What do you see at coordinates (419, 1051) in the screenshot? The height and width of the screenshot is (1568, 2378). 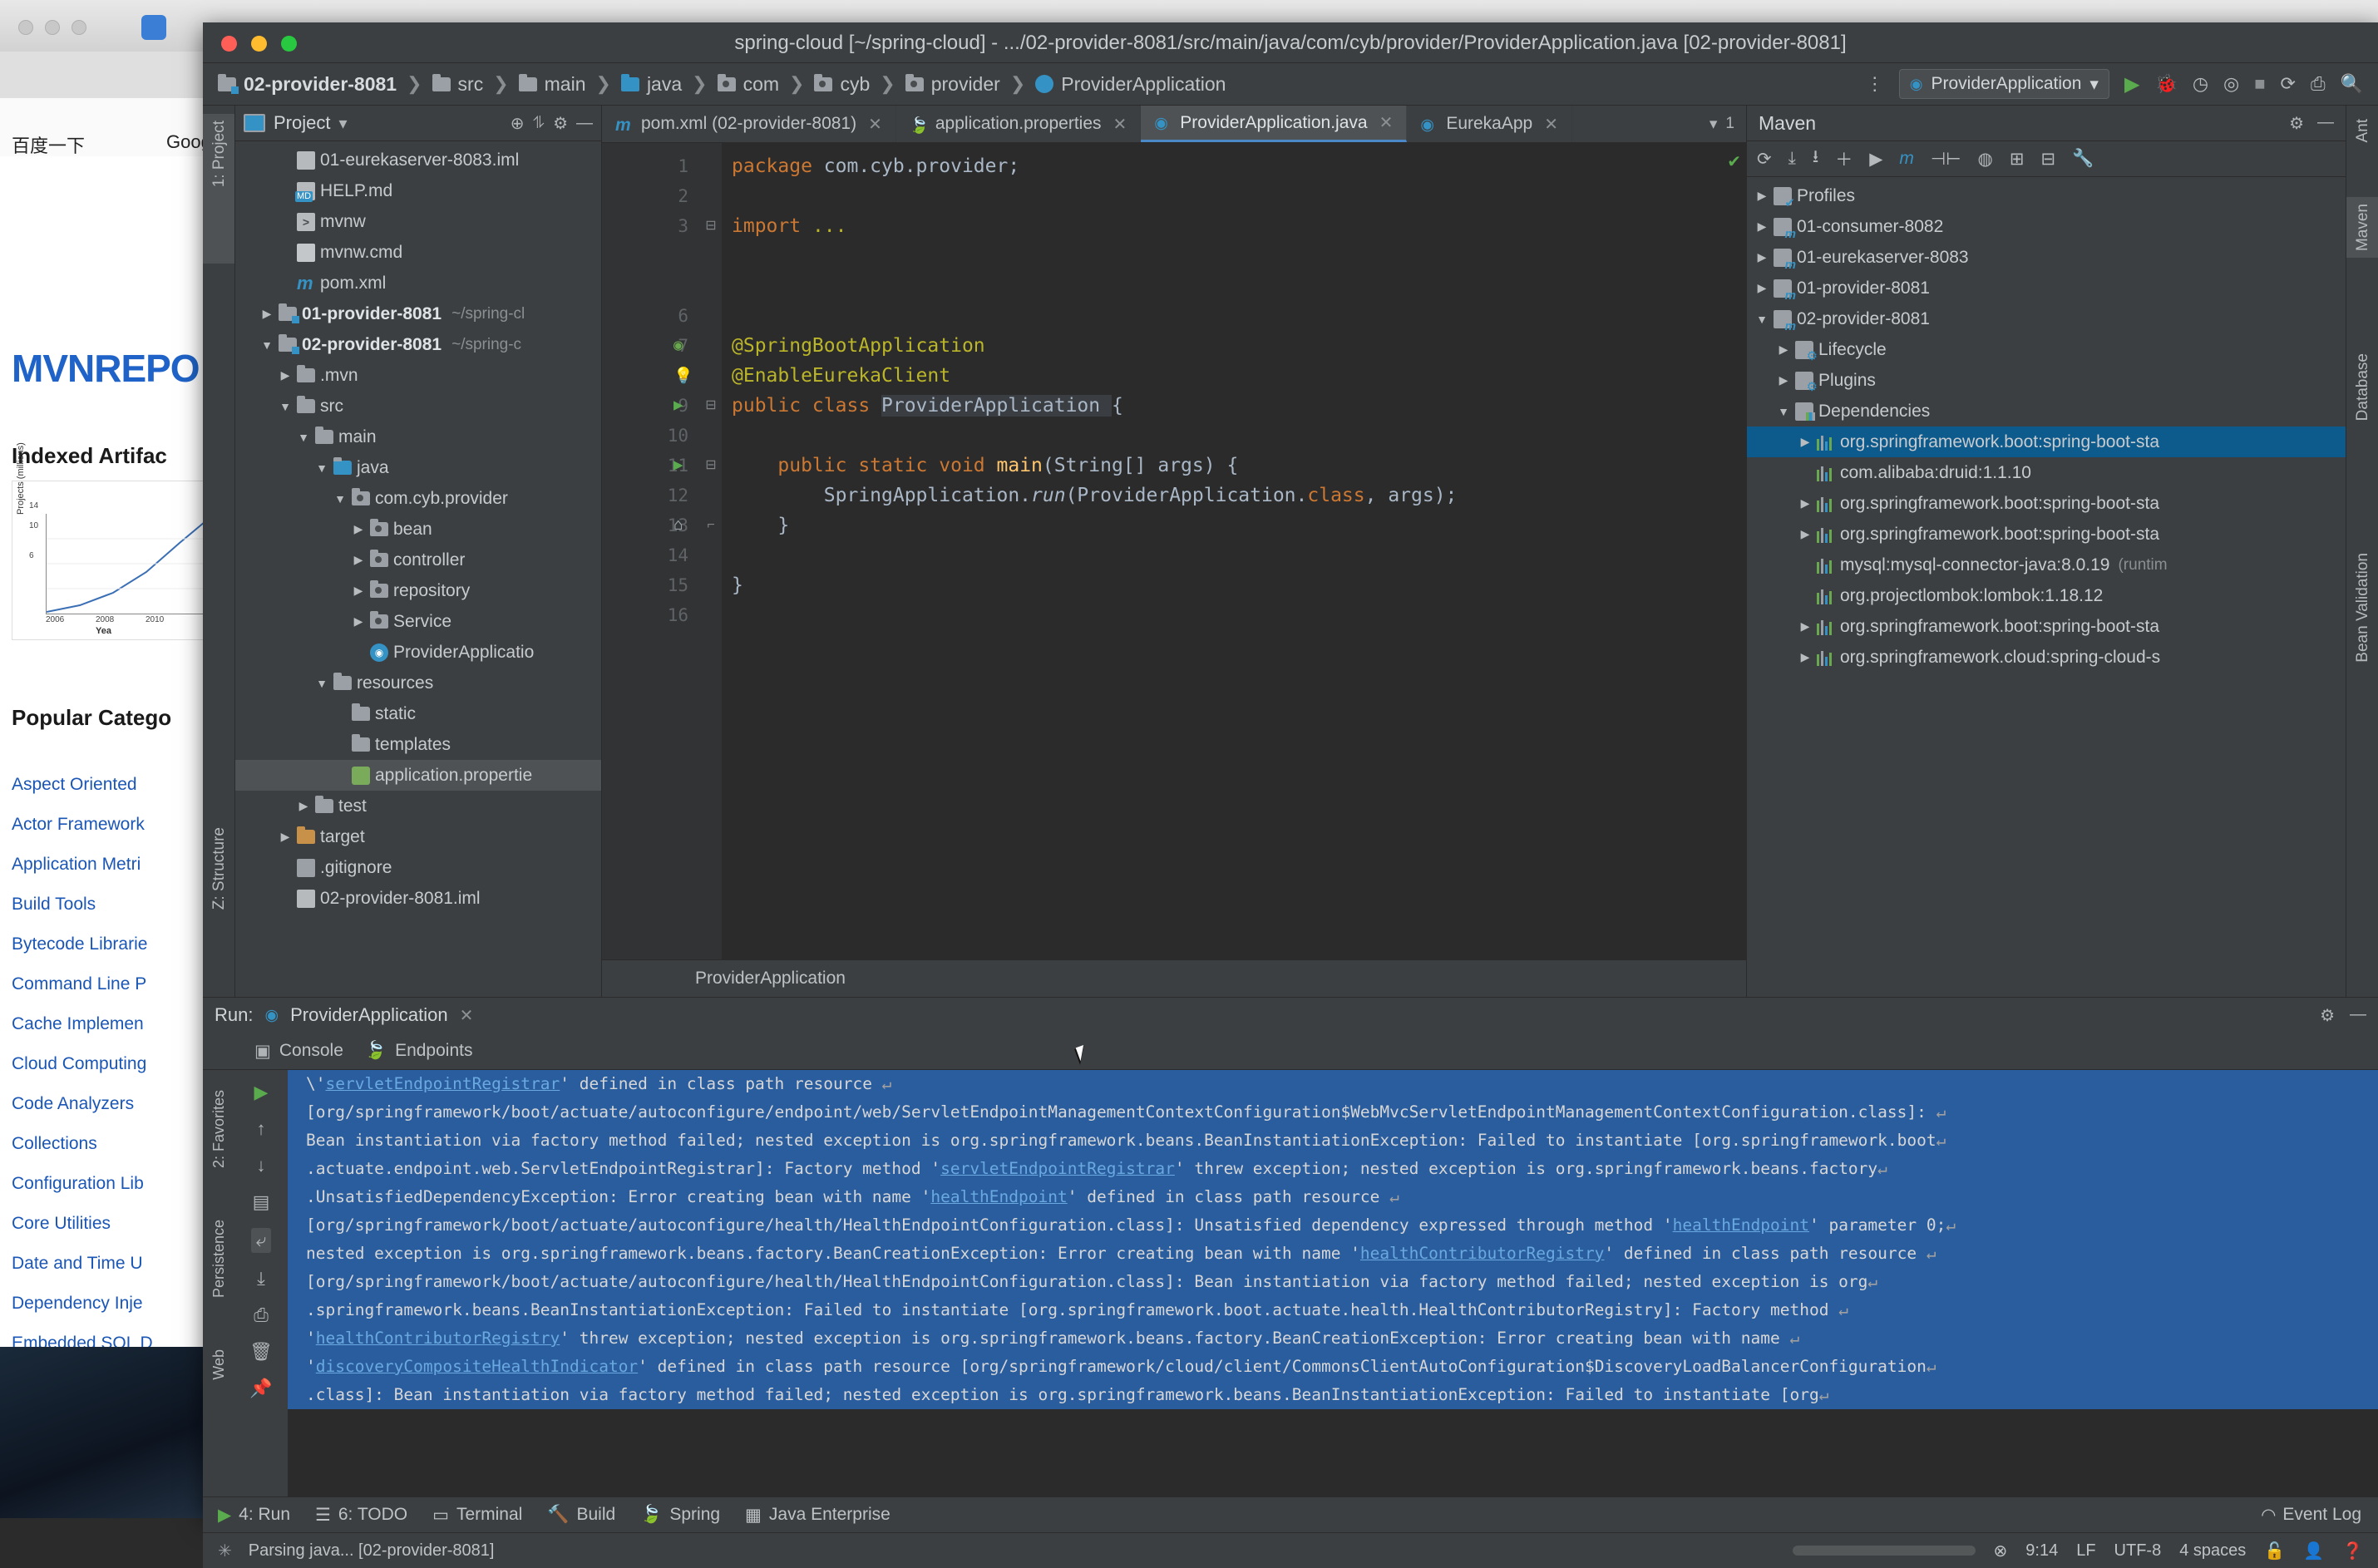 I see `run-tab-endpoints: 🍃 Endpoints` at bounding box center [419, 1051].